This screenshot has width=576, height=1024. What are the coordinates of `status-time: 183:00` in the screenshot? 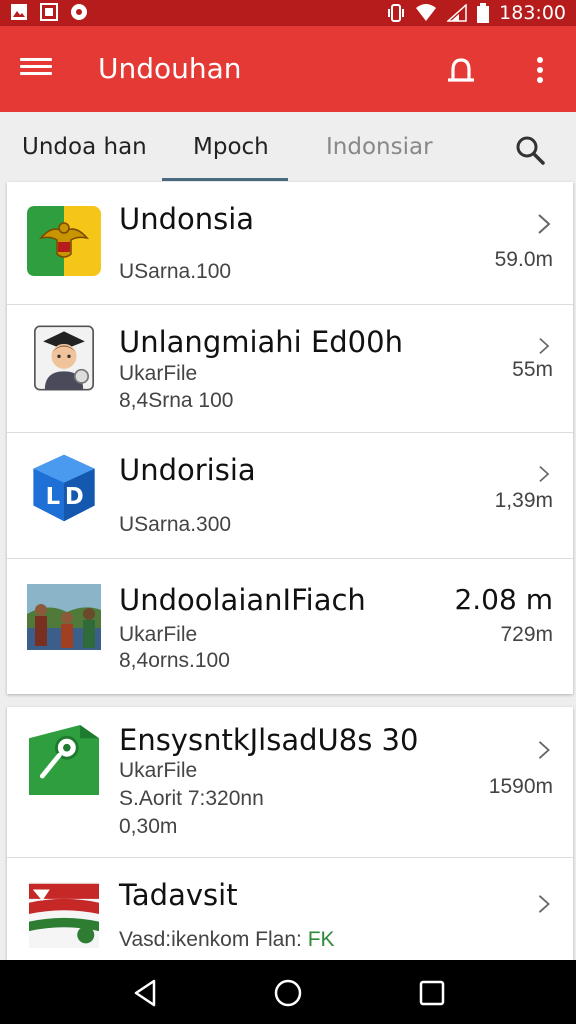 It's located at (532, 13).